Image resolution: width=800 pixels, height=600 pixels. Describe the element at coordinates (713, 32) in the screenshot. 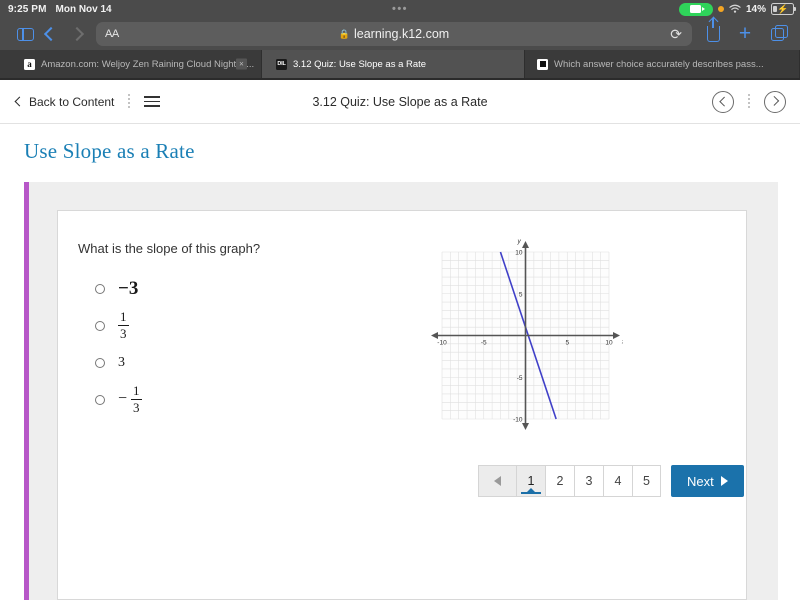

I see `share-icon` at that location.